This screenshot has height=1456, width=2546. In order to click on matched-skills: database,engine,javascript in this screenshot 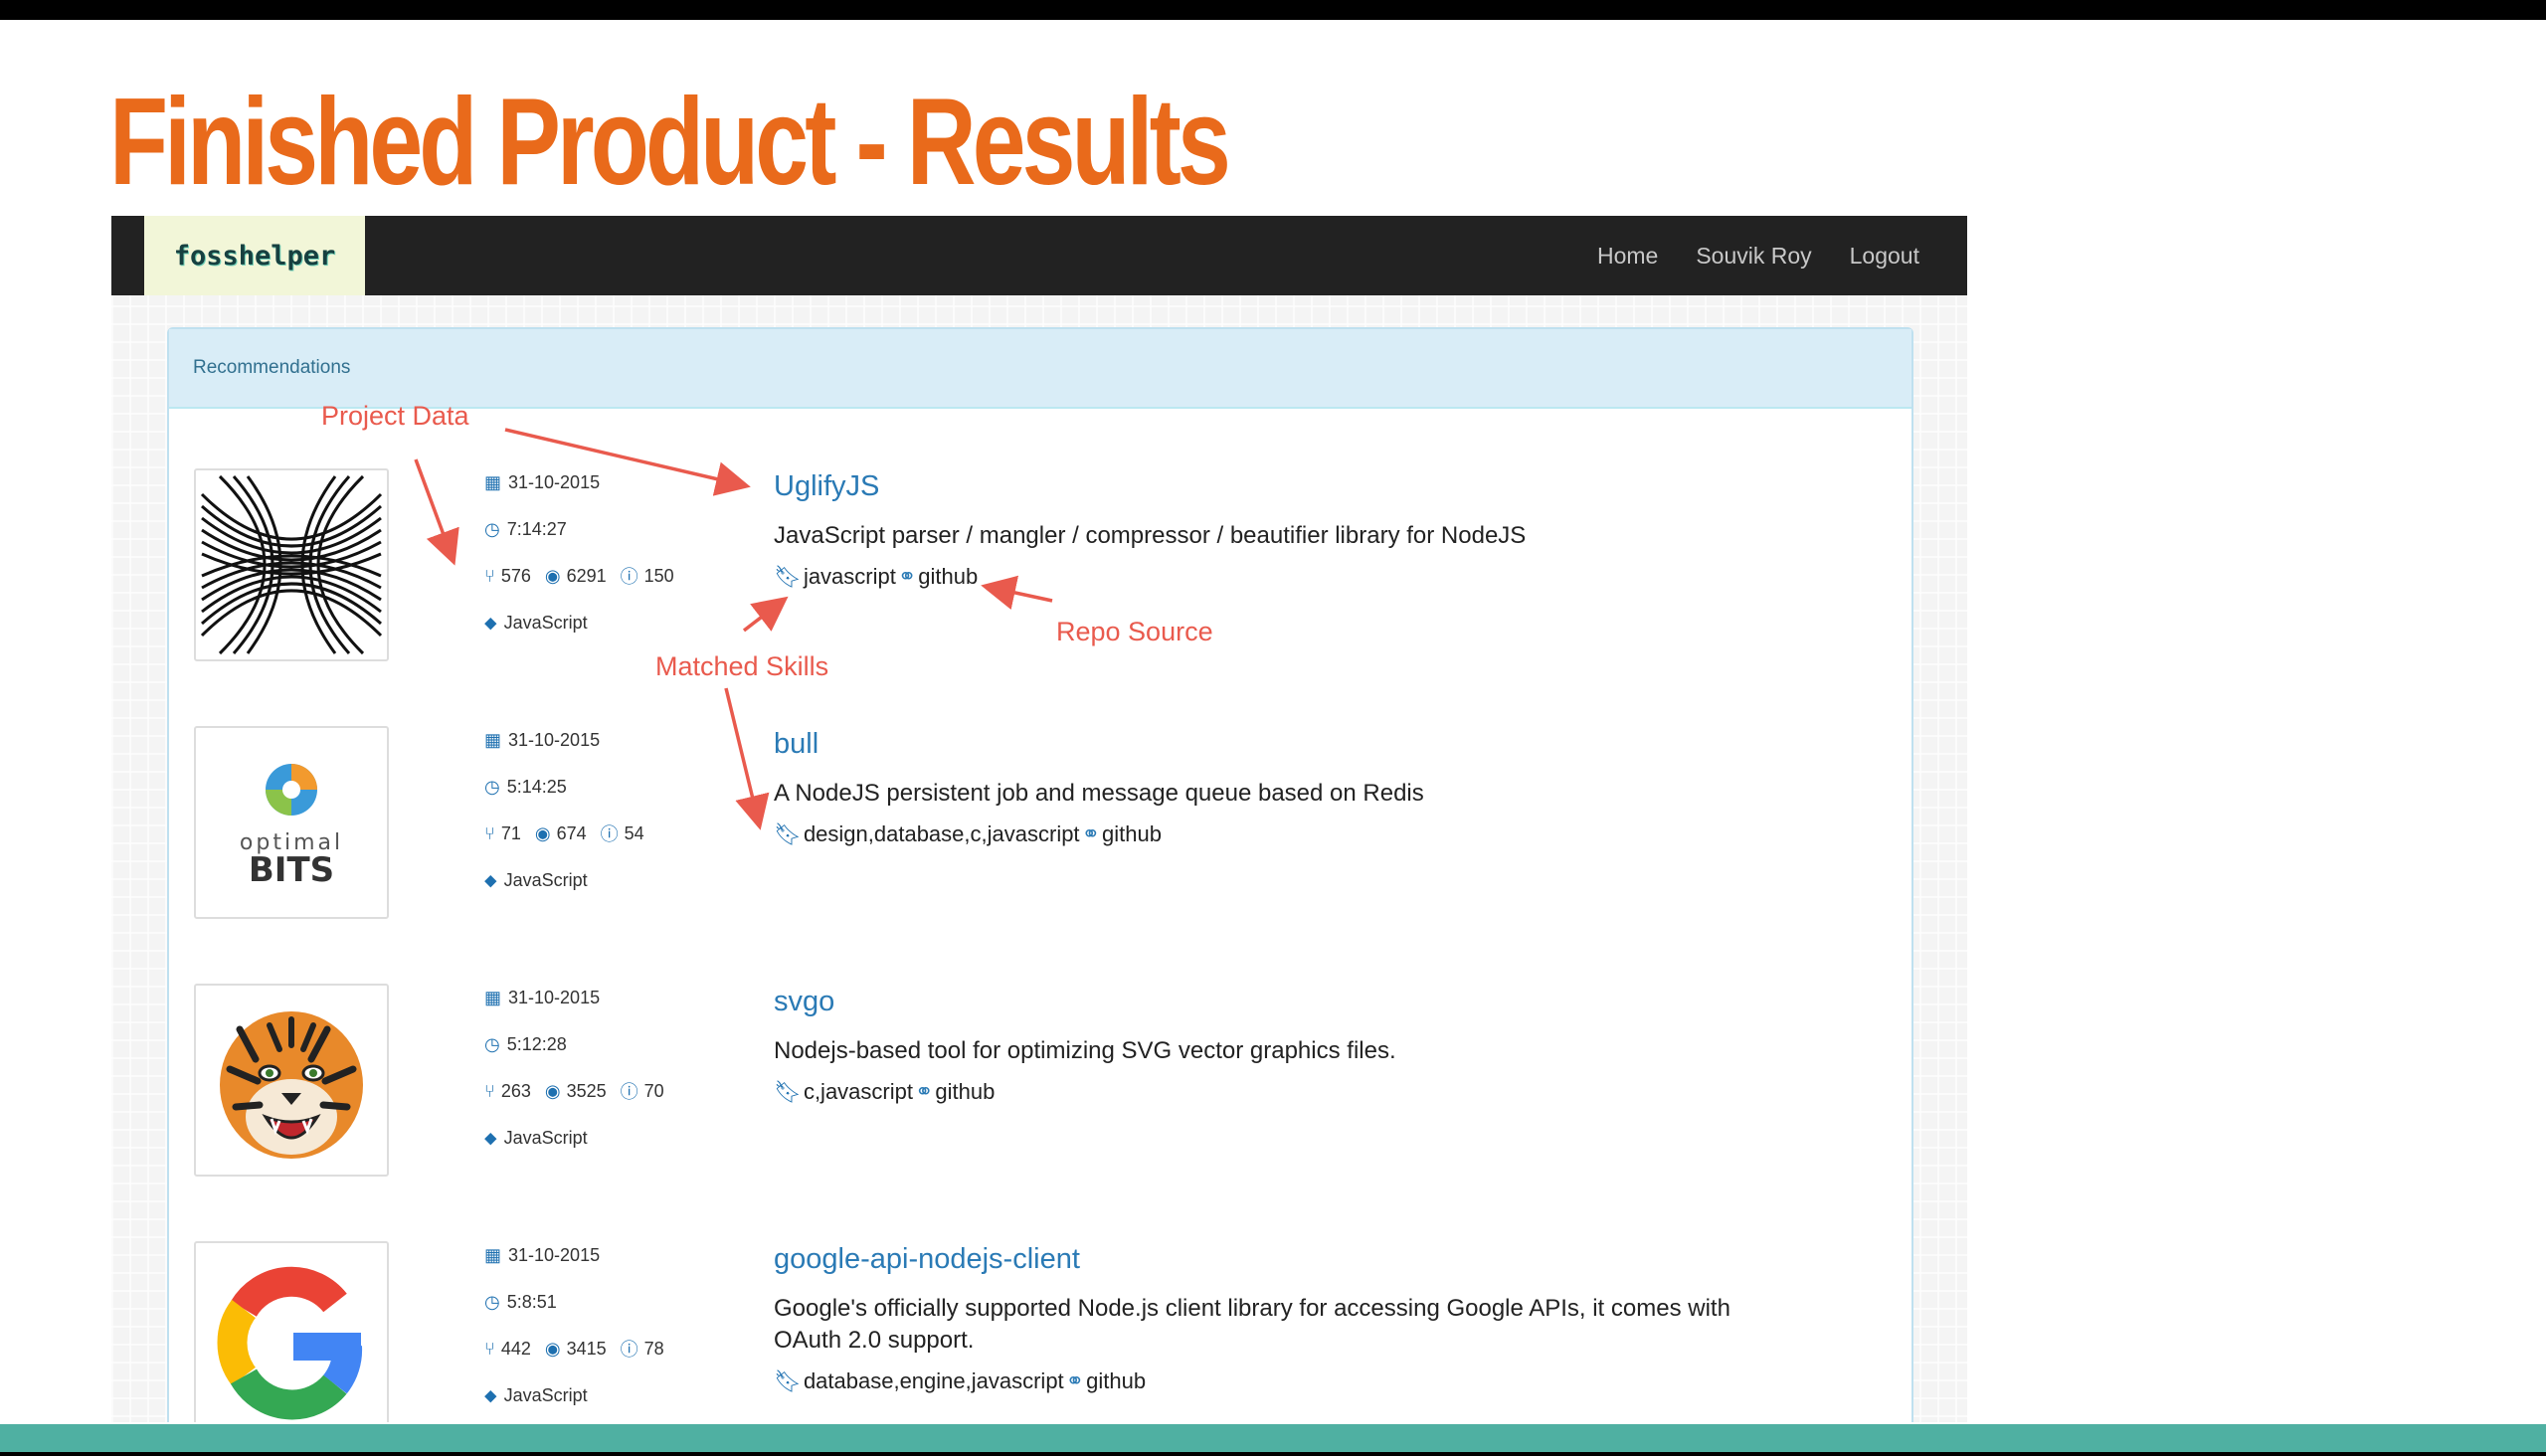, I will do `click(933, 1380)`.